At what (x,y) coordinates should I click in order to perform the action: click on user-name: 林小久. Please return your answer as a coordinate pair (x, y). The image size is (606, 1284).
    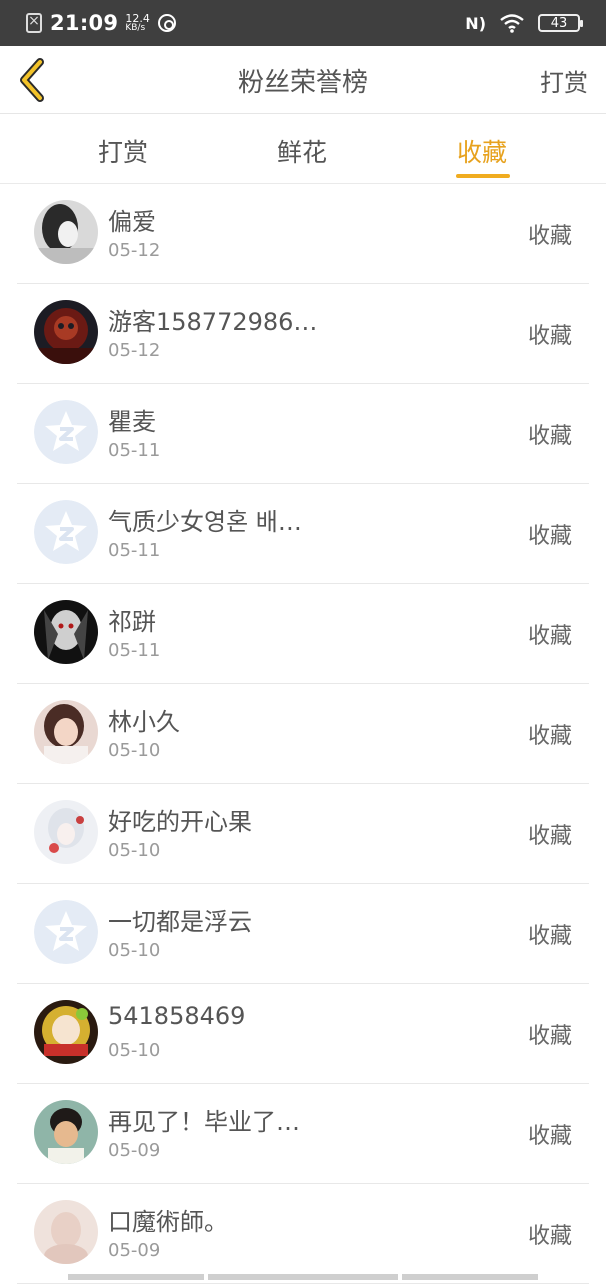
    Looking at the image, I should click on (144, 722).